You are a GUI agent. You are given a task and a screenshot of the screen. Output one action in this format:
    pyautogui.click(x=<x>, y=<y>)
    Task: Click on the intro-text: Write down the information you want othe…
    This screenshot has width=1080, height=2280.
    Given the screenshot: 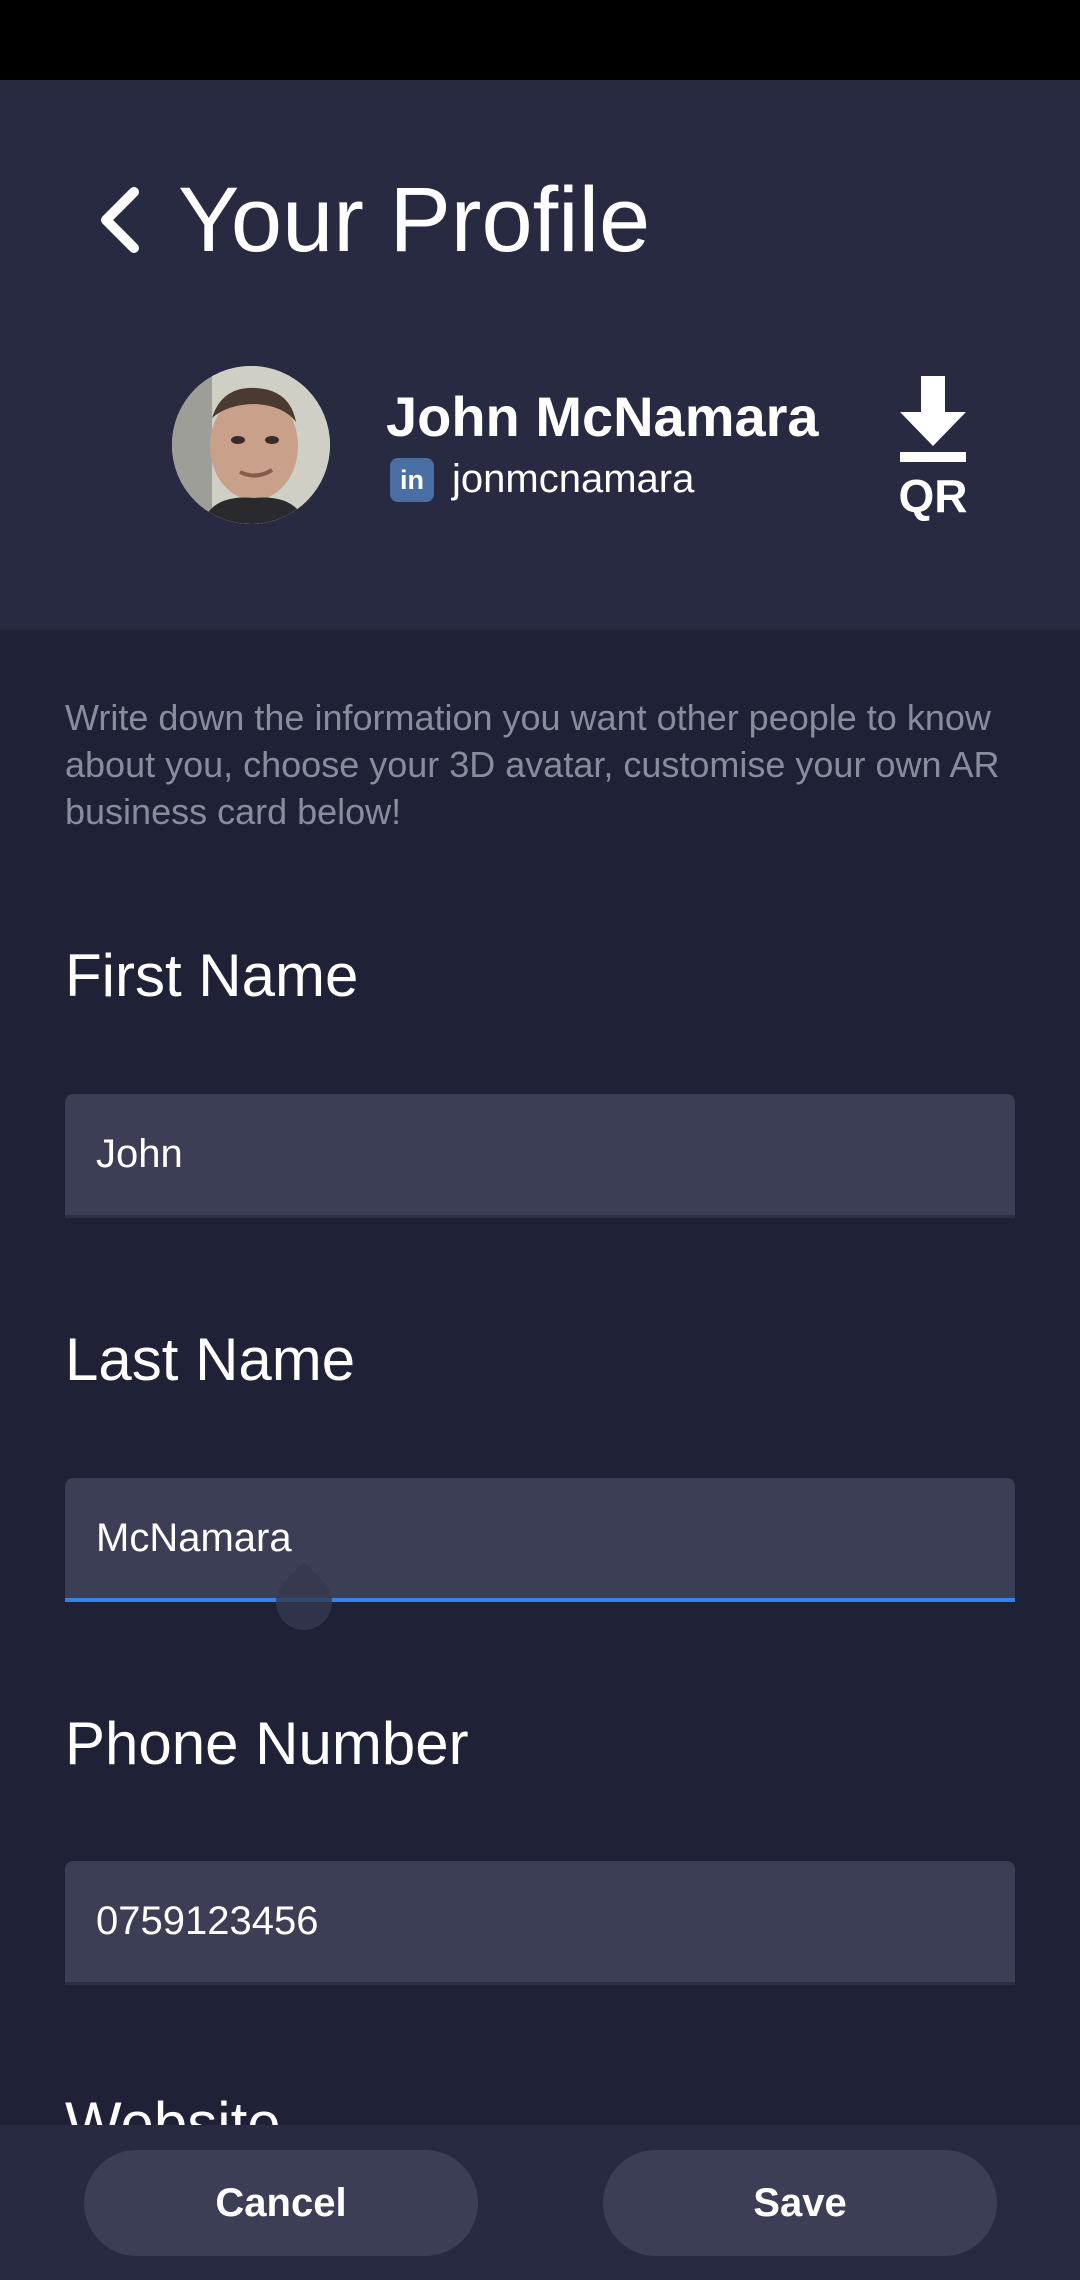 What is the action you would take?
    pyautogui.click(x=532, y=764)
    